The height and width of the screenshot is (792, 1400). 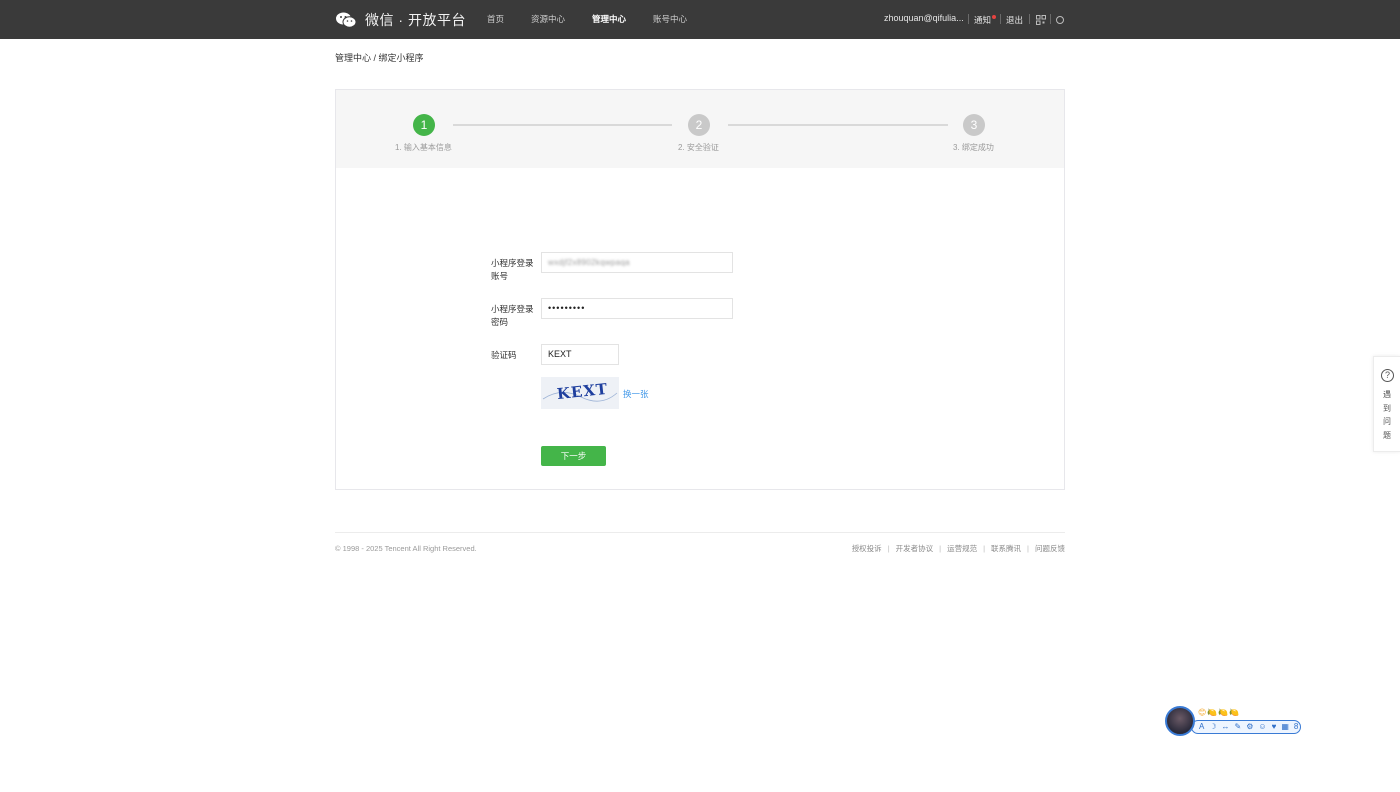 I want to click on step-2-label: 2. 安全验证, so click(x=698, y=147).